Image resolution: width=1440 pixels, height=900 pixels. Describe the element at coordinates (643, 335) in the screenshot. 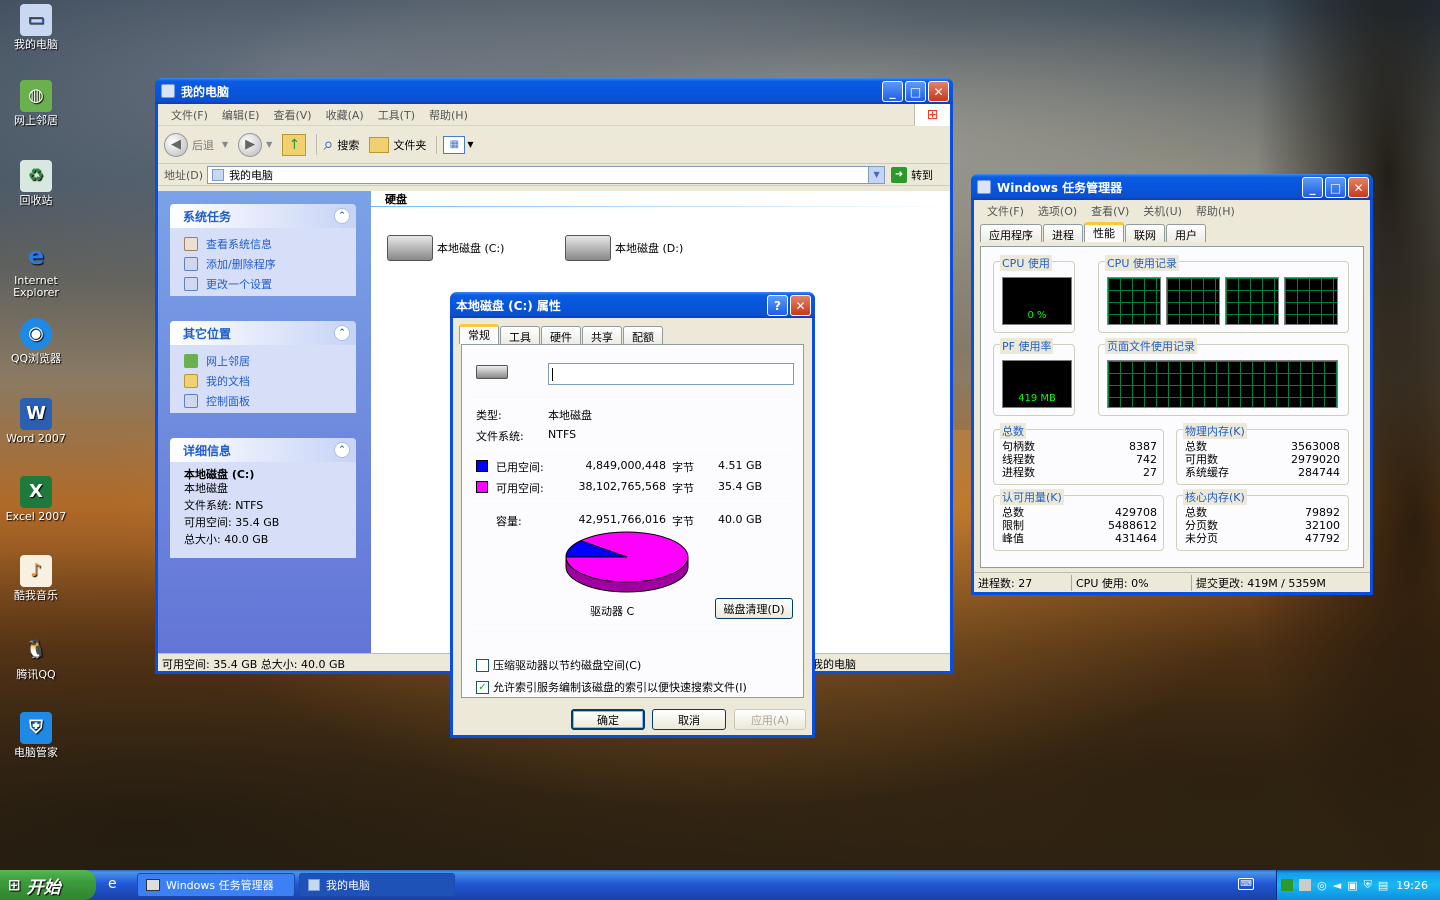

I see `tab-quota: 配额` at that location.